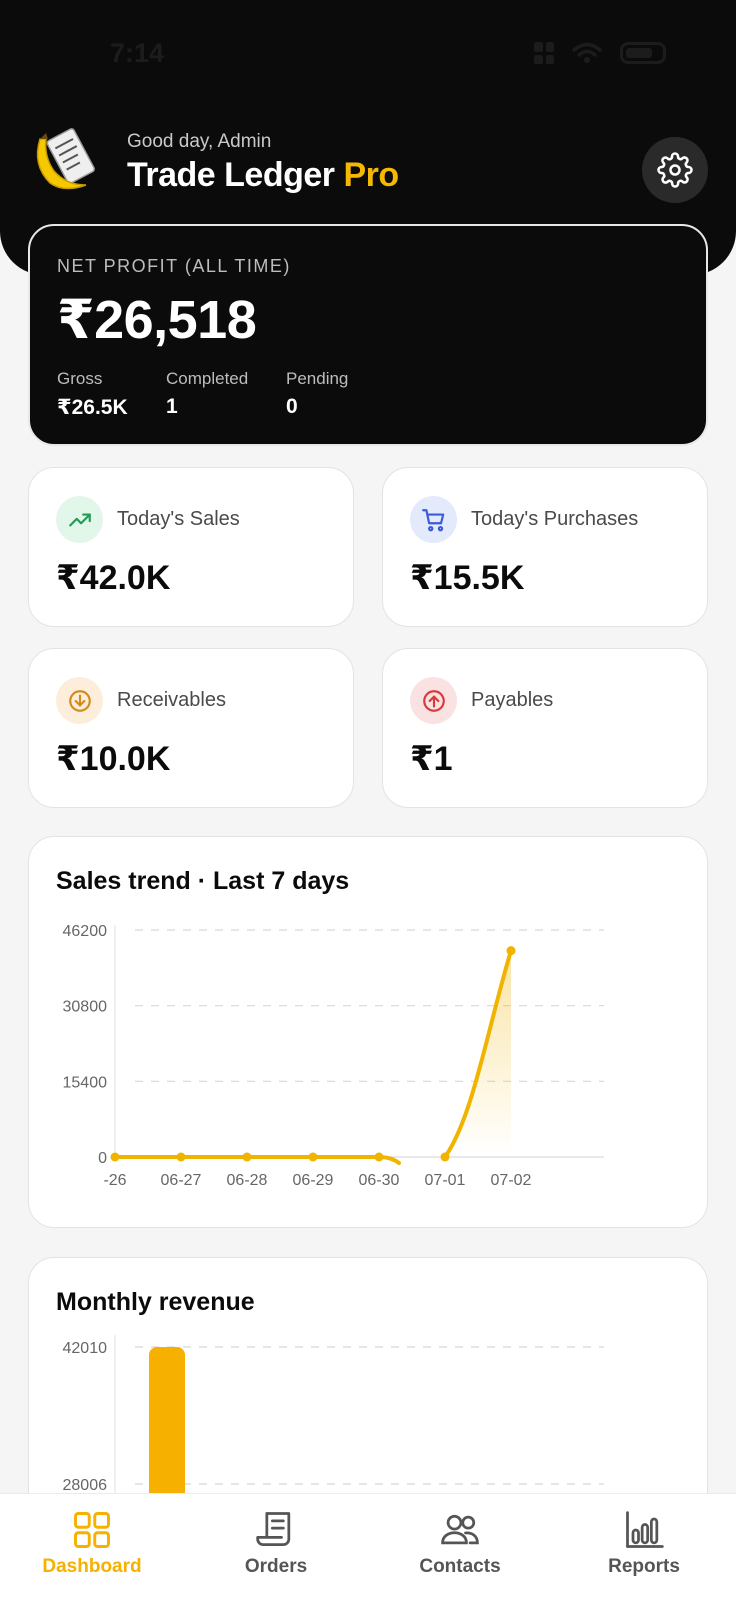 This screenshot has width=736, height=1600. Describe the element at coordinates (544, 53) in the screenshot. I see `signal-icon` at that location.